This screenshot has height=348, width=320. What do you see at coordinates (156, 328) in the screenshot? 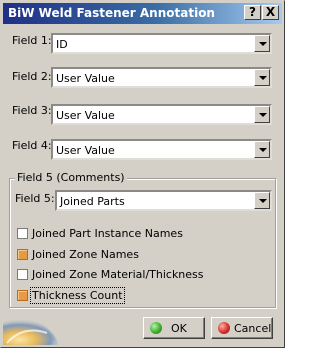
I see `ok-icon` at bounding box center [156, 328].